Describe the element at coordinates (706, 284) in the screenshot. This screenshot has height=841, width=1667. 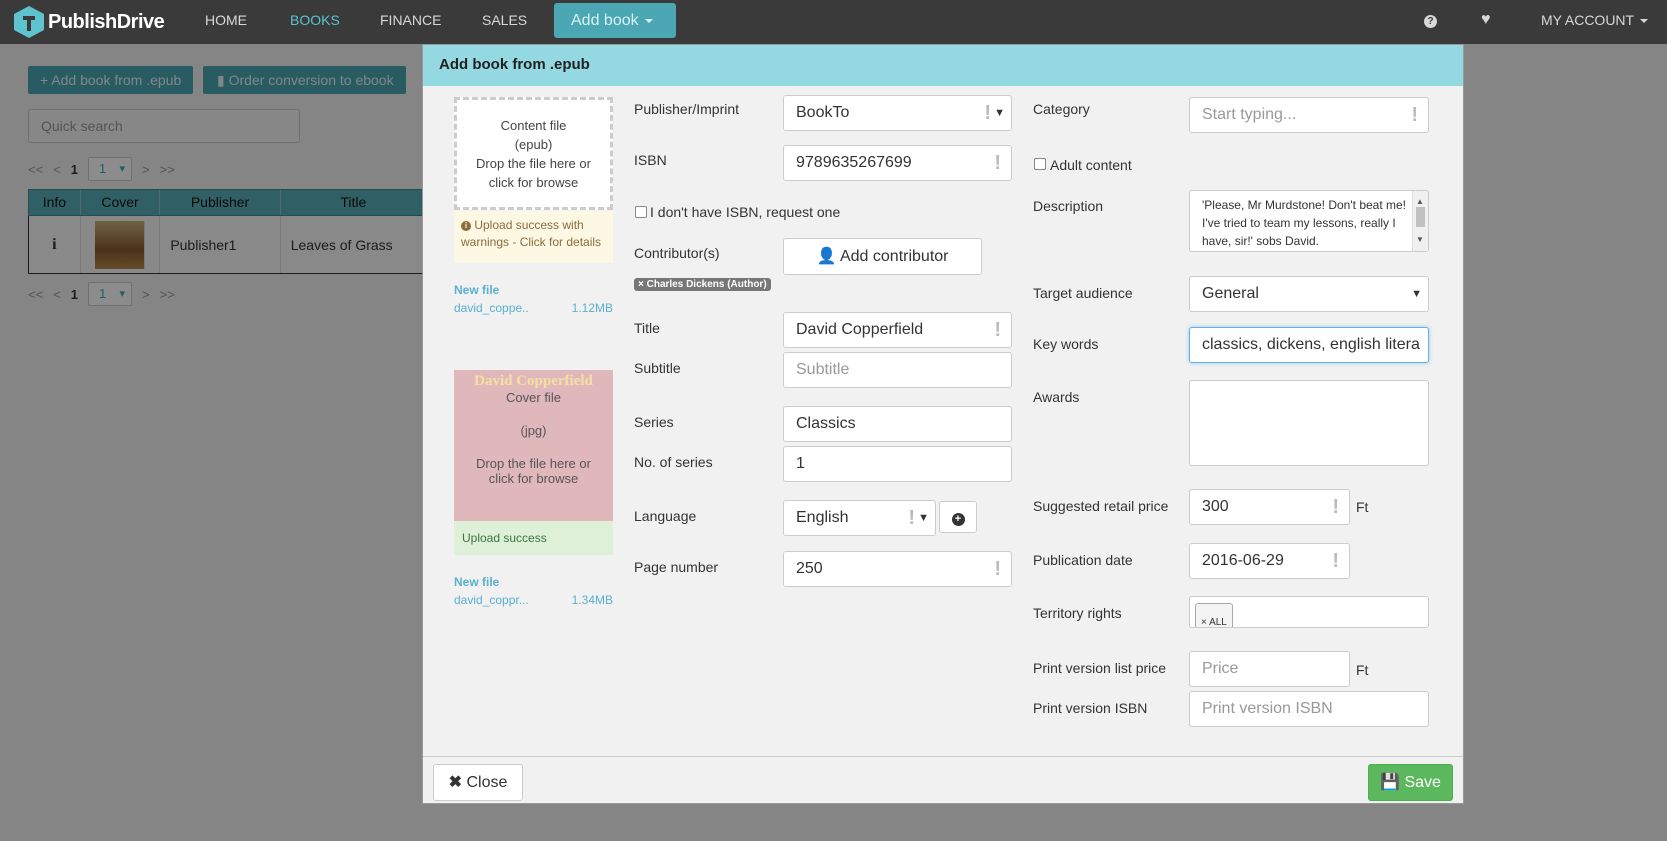
I see `contributor-tag-label: Charles Dickens (Author)` at that location.